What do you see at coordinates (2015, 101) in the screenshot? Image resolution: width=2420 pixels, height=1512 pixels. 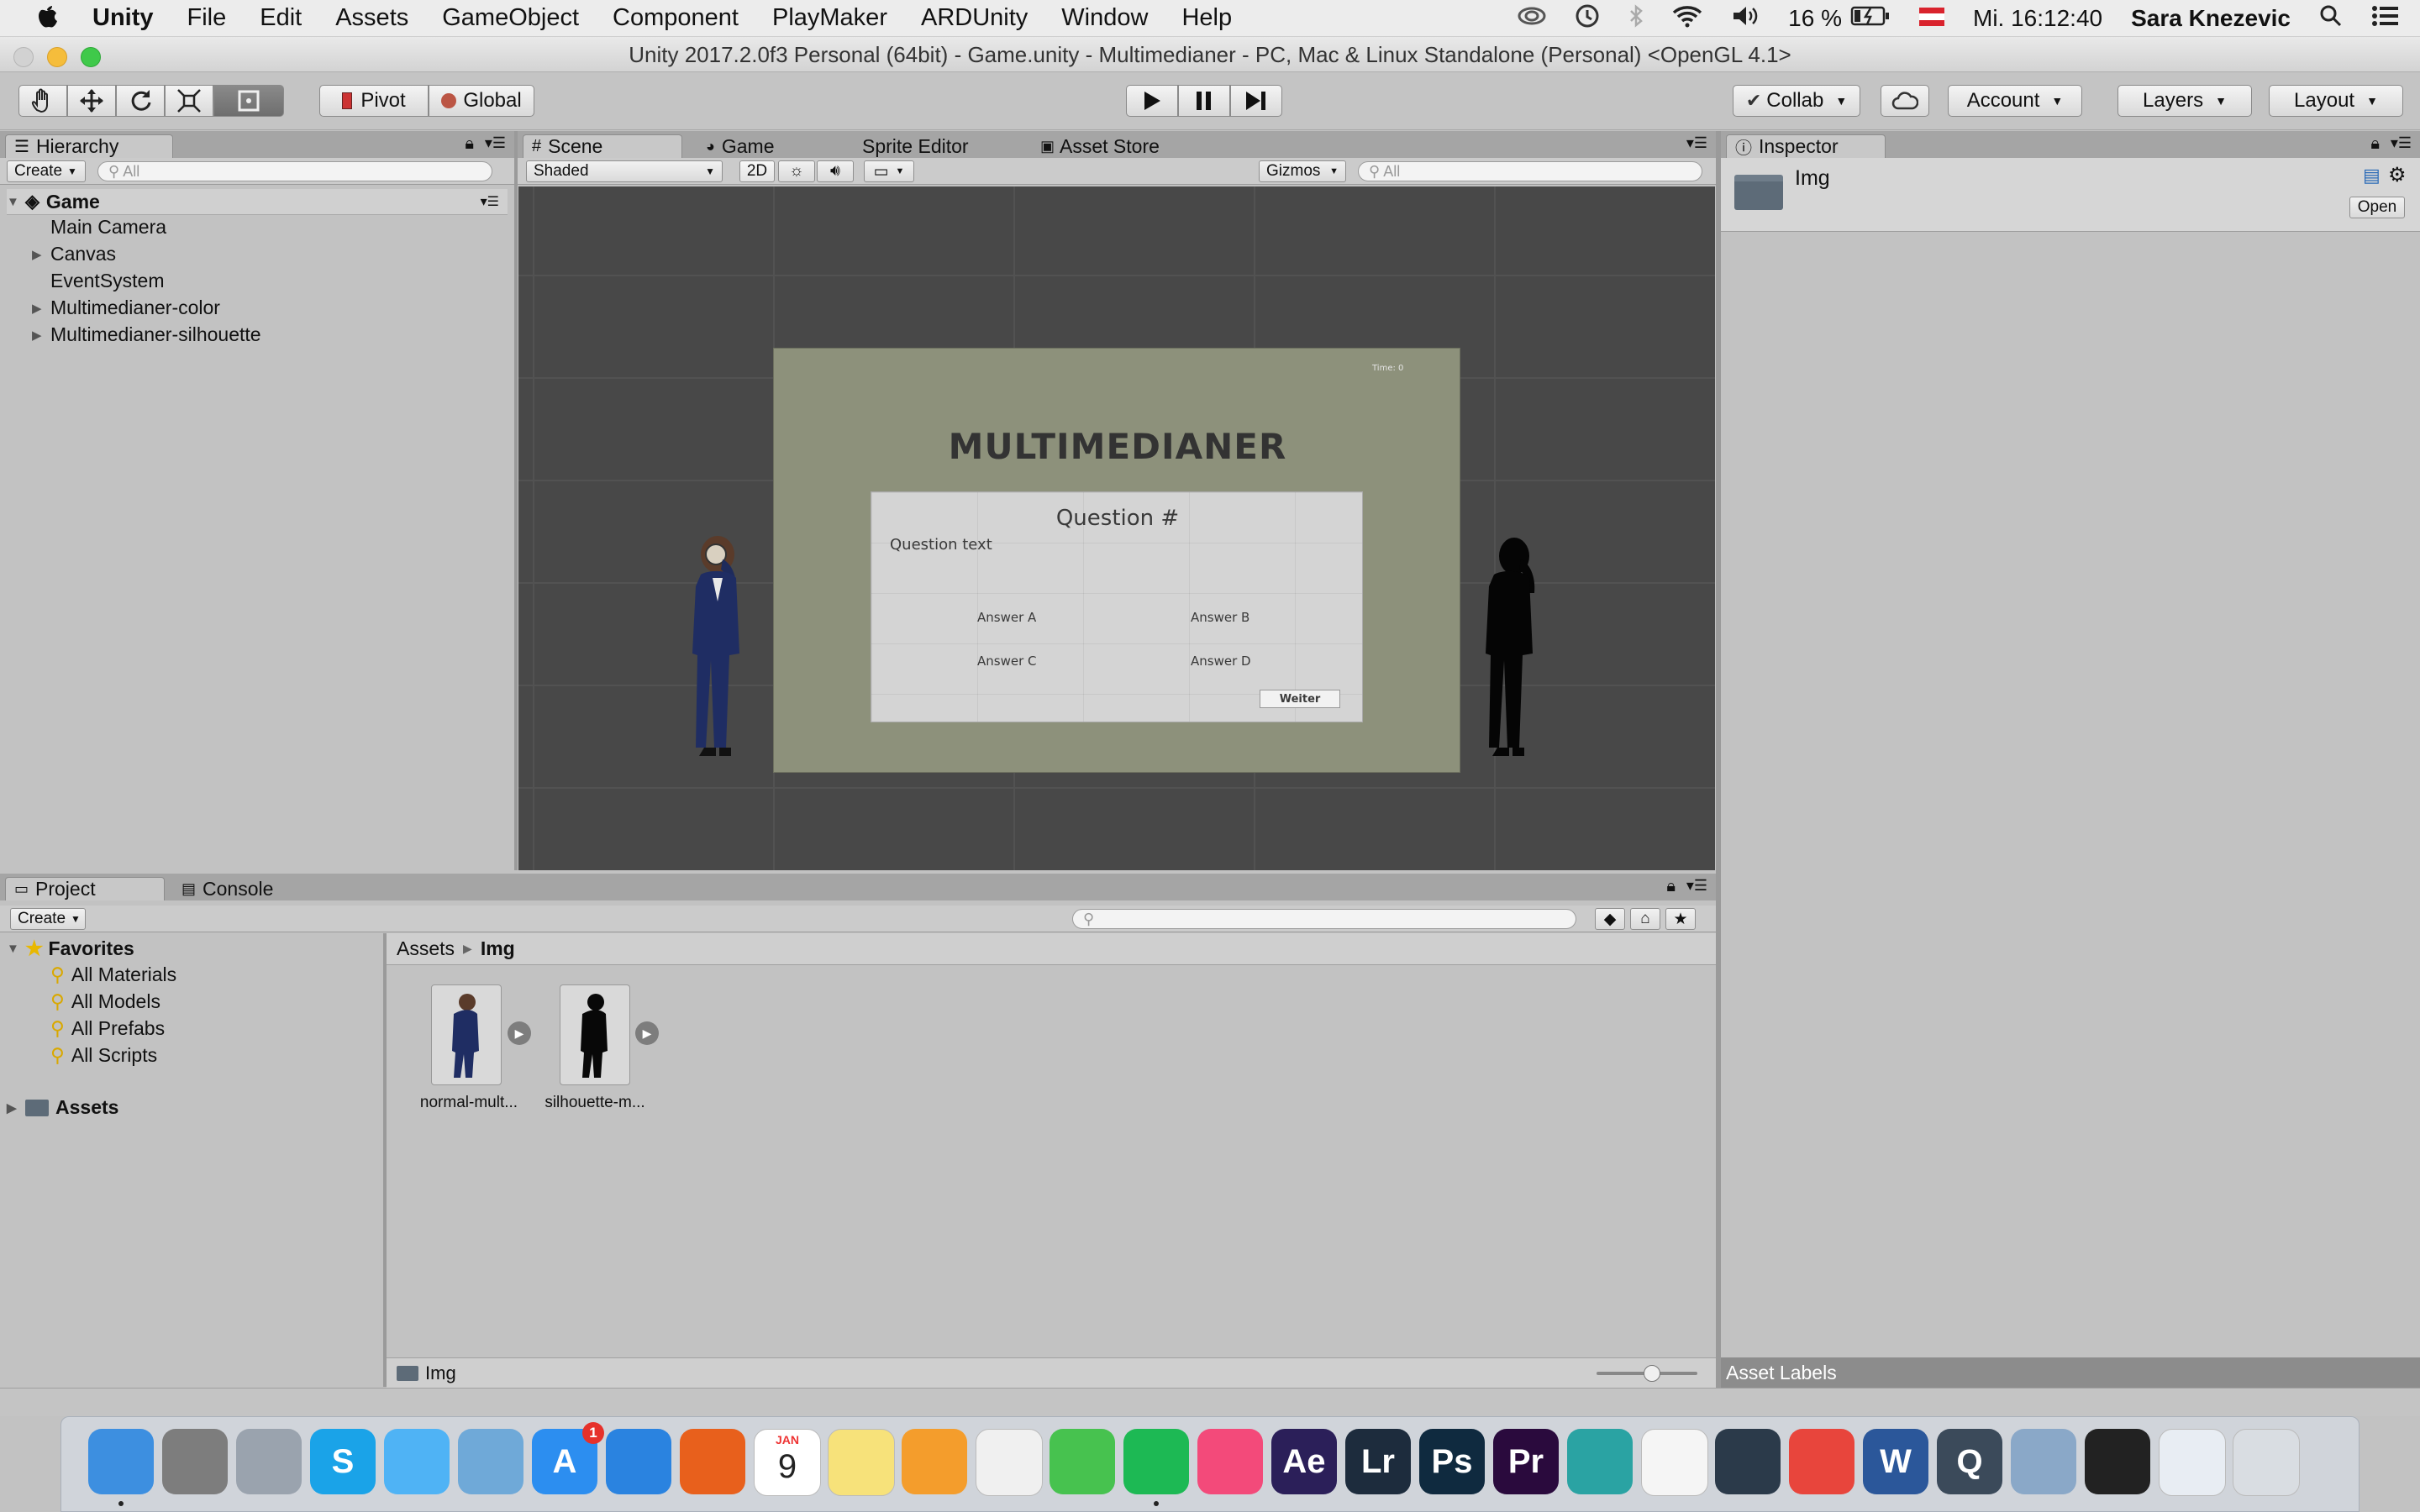 I see `account-dropdown: Account ▼` at bounding box center [2015, 101].